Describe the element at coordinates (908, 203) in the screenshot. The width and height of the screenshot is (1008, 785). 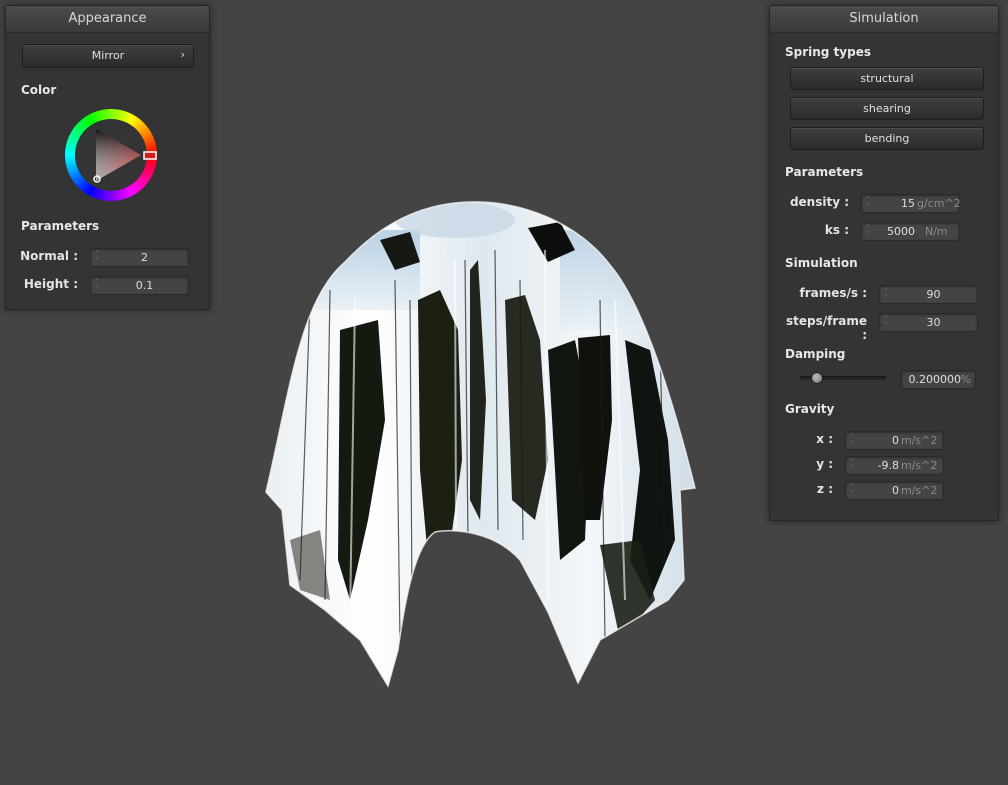
I see `density-value: 15` at that location.